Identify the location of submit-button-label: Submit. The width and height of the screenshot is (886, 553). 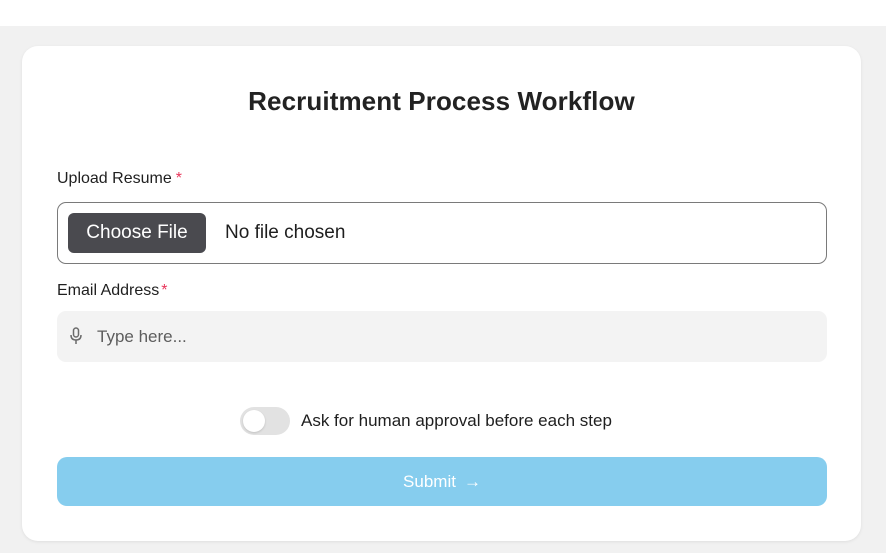
(429, 481).